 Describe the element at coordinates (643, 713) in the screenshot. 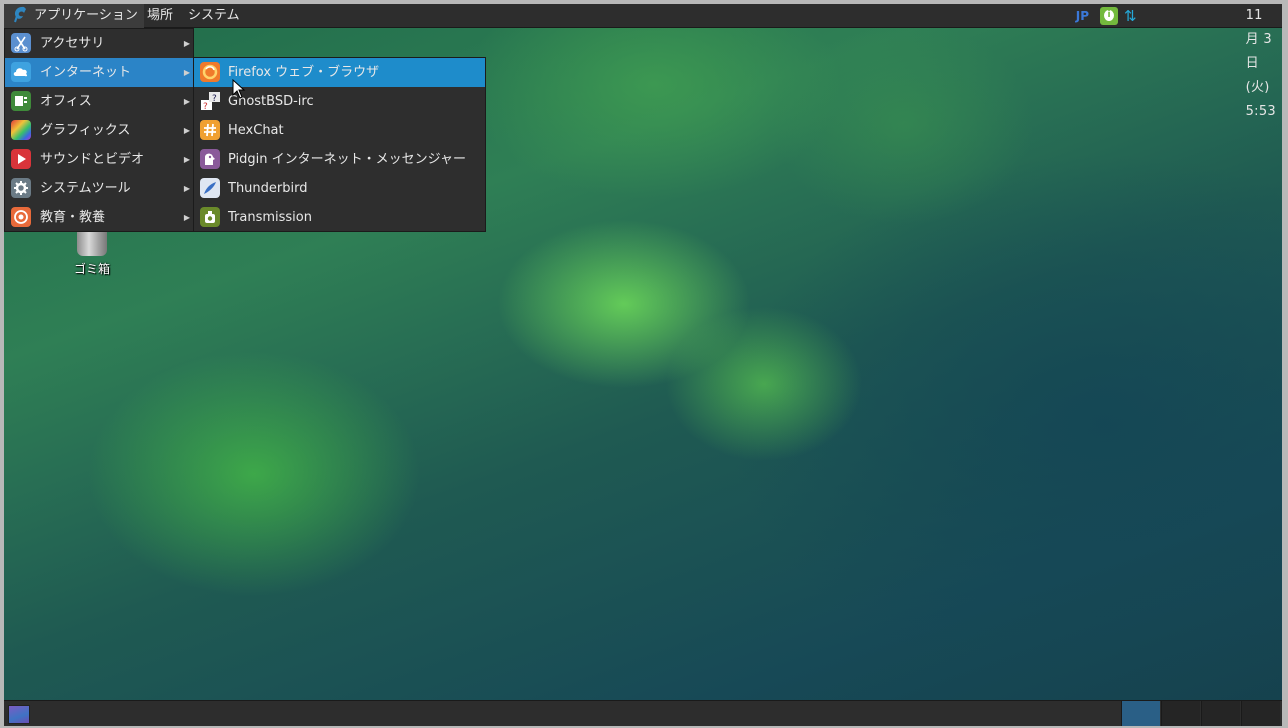

I see `bottom-panel` at that location.